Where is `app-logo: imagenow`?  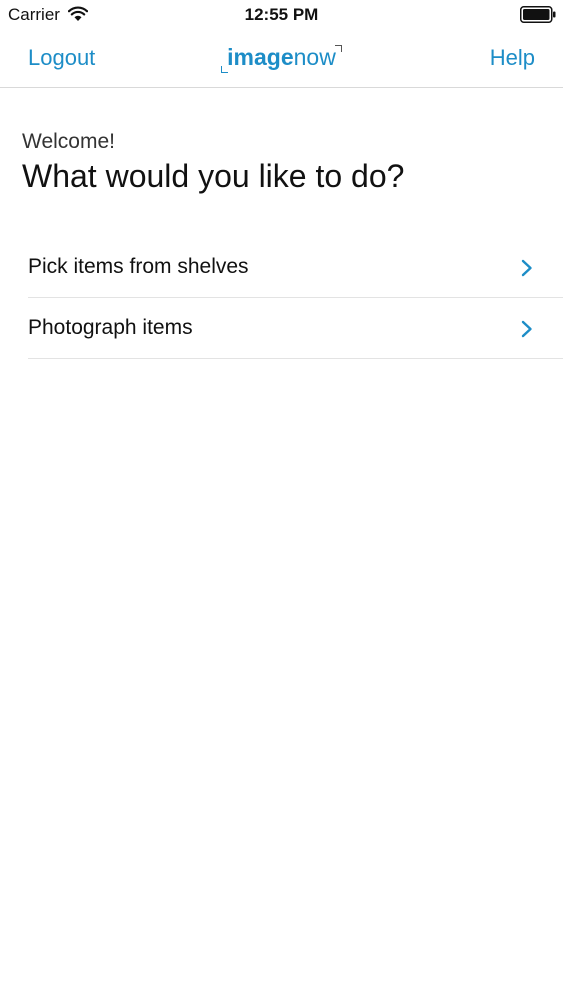
app-logo: imagenow is located at coordinates (281, 58).